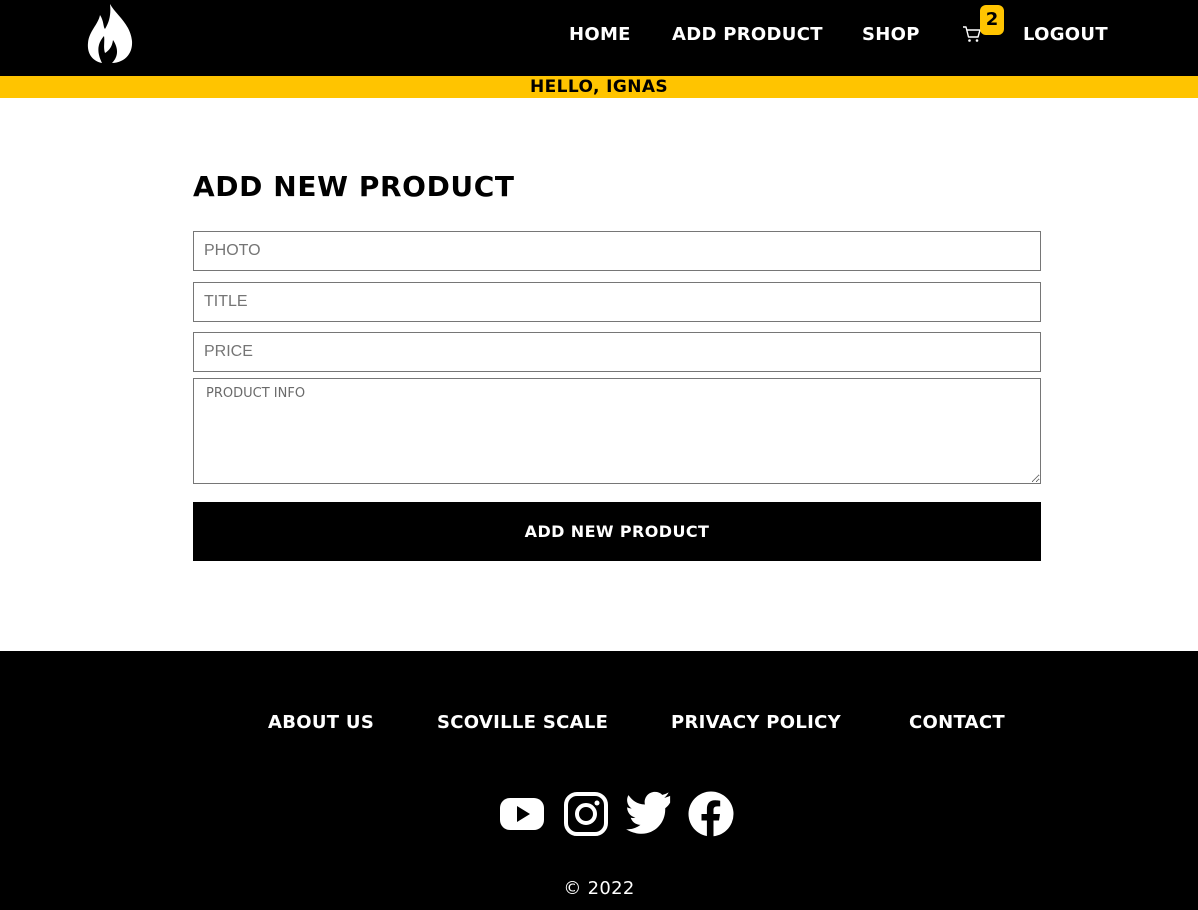 The image size is (1198, 910). I want to click on greeting-text: HELLO, IGNAS, so click(599, 87).